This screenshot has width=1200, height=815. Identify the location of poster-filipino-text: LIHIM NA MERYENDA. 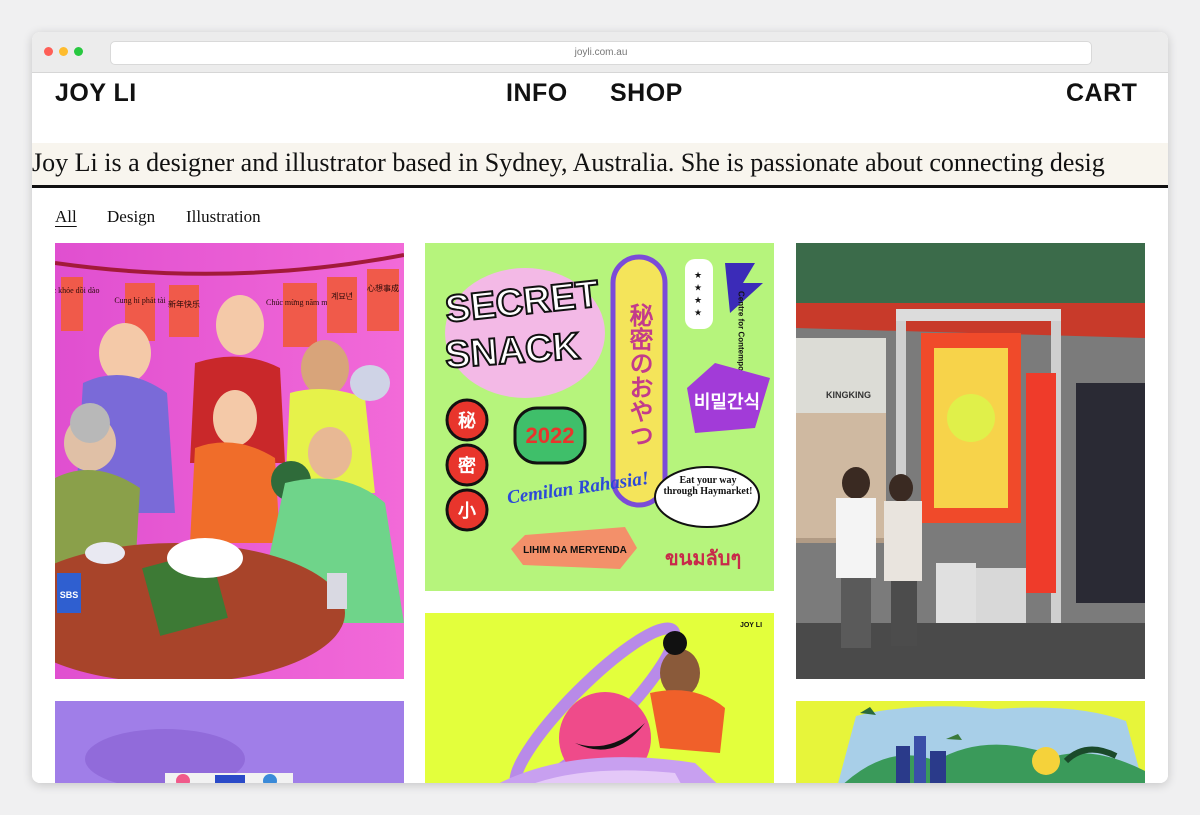
(575, 550).